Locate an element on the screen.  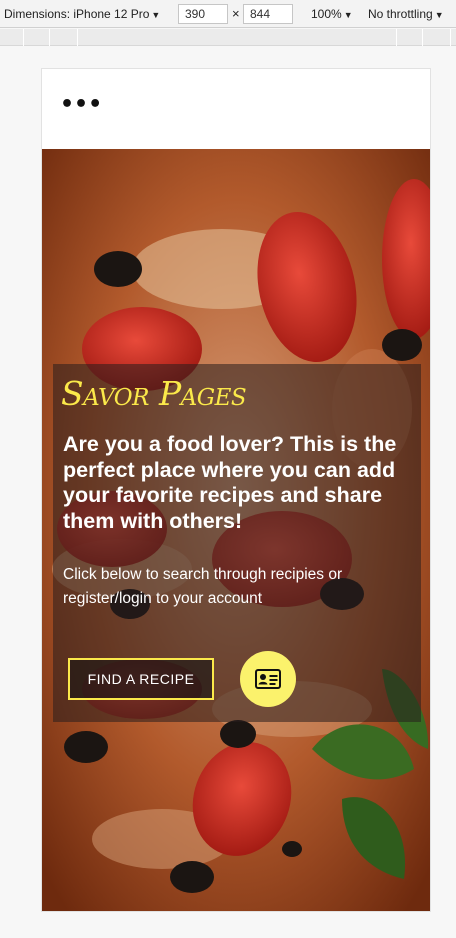
account-button is located at coordinates (268, 679).